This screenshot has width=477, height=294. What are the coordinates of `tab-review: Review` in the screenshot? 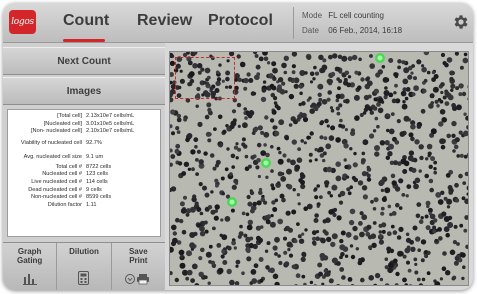 It's located at (164, 21).